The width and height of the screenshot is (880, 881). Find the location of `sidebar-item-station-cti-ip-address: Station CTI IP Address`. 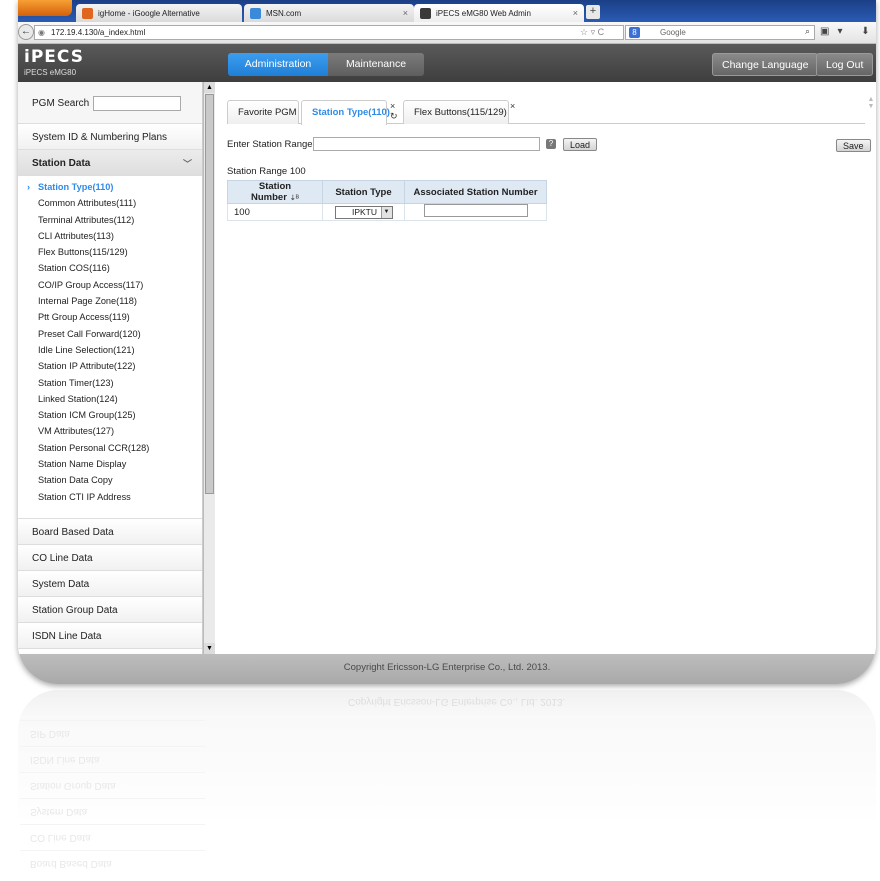

sidebar-item-station-cti-ip-address: Station CTI IP Address is located at coordinates (110, 500).